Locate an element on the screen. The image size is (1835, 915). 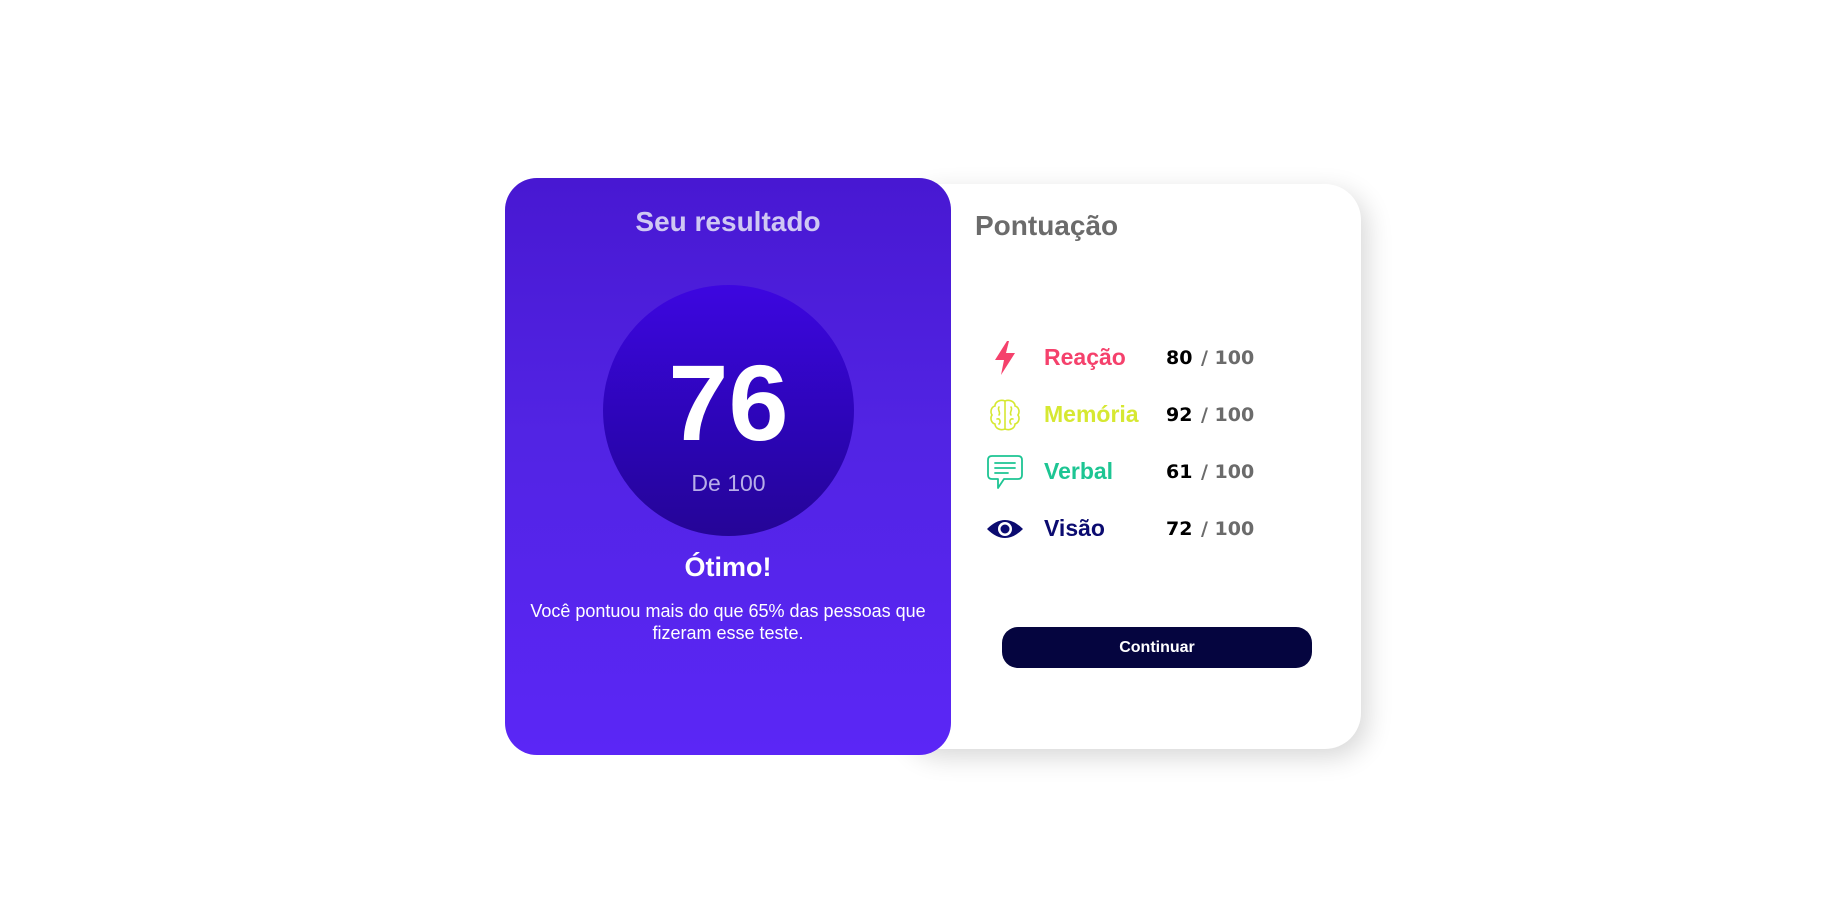
score-row-memory: Memória 92 / 100 is located at coordinates (1147, 414).